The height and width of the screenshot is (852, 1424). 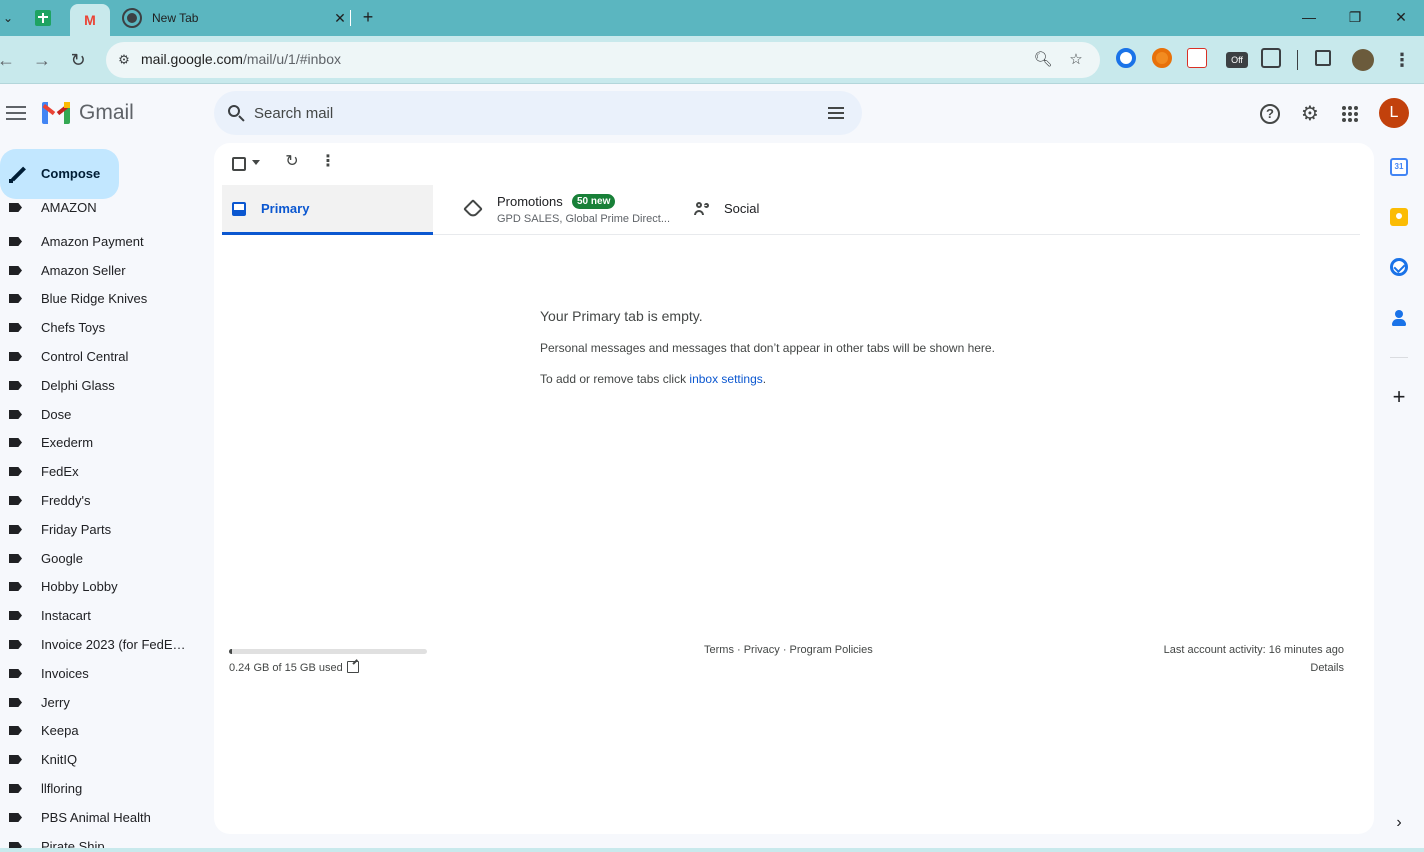 What do you see at coordinates (1363, 60) in the screenshot?
I see `browser-profile-avatar` at bounding box center [1363, 60].